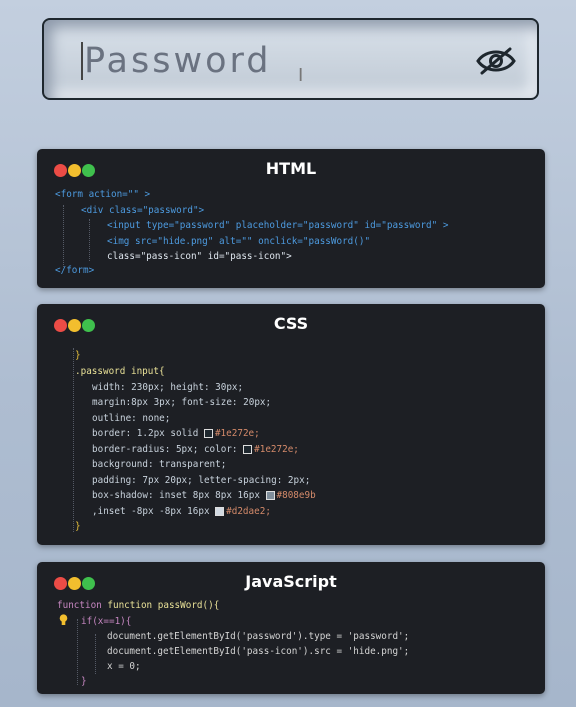 The image size is (576, 707). Describe the element at coordinates (182, 402) in the screenshot. I see `code-line: margin:8px 3px; font-size: 20px;` at that location.